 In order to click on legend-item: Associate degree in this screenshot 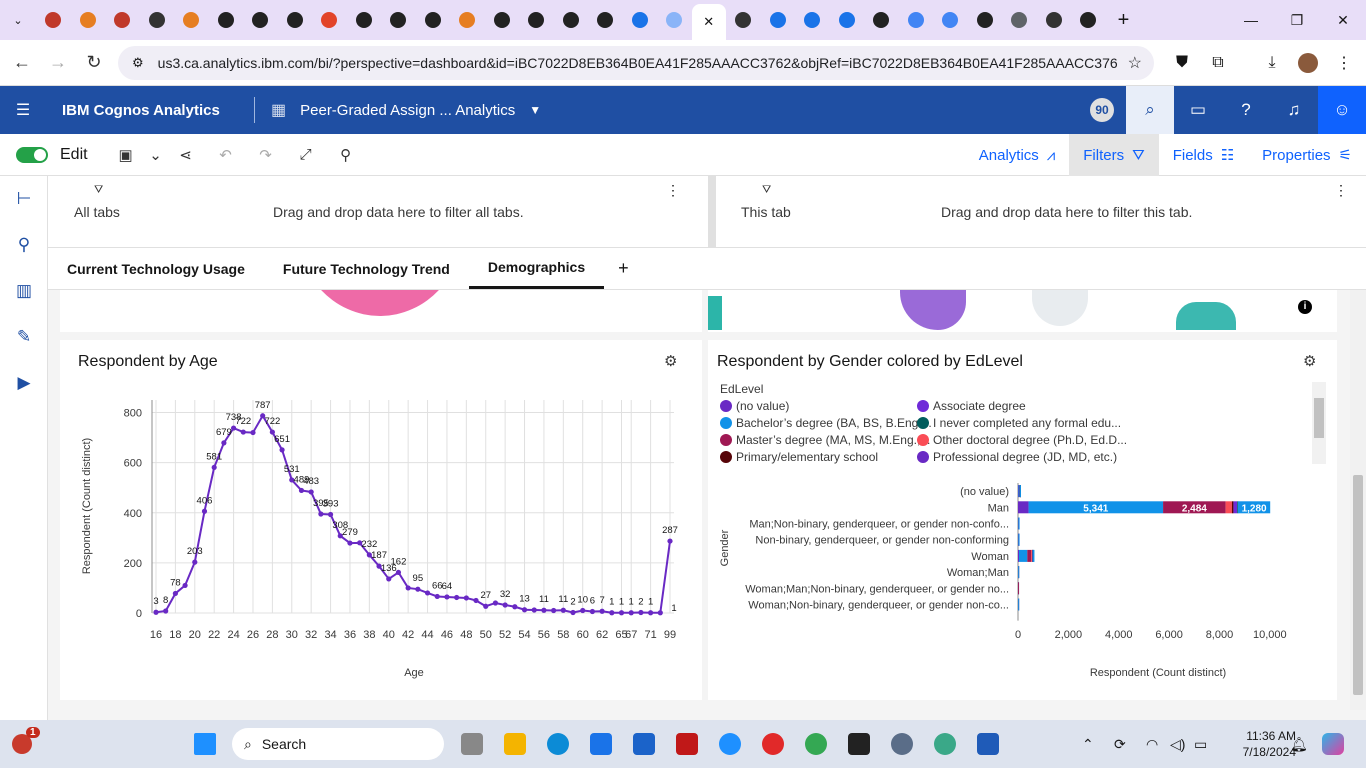, I will do `click(971, 406)`.